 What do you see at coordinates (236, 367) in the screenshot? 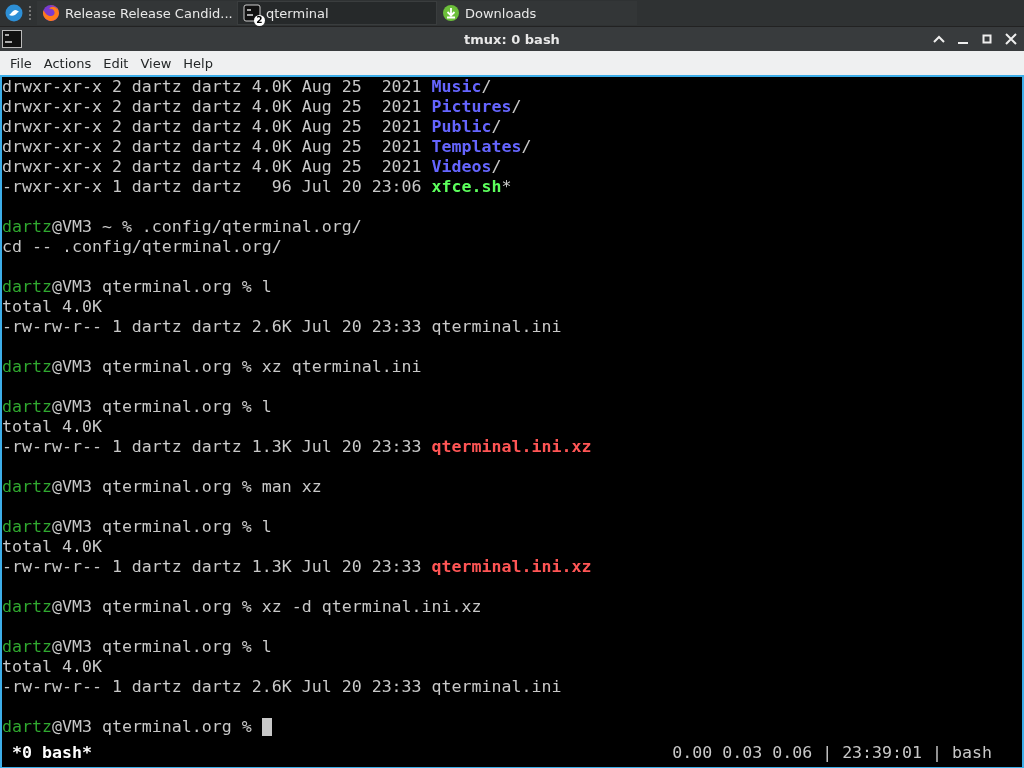
I see `terminal-text: @VM3 qterminal.org % xz qterminal.ini` at bounding box center [236, 367].